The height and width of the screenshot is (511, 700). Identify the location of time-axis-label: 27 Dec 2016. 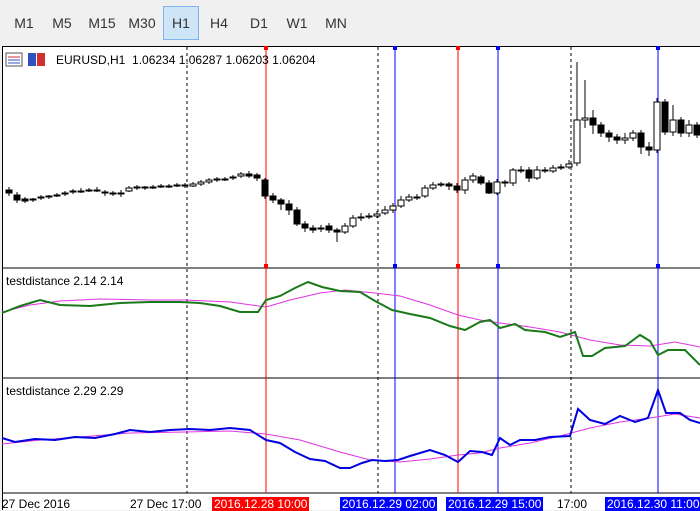
(36, 504).